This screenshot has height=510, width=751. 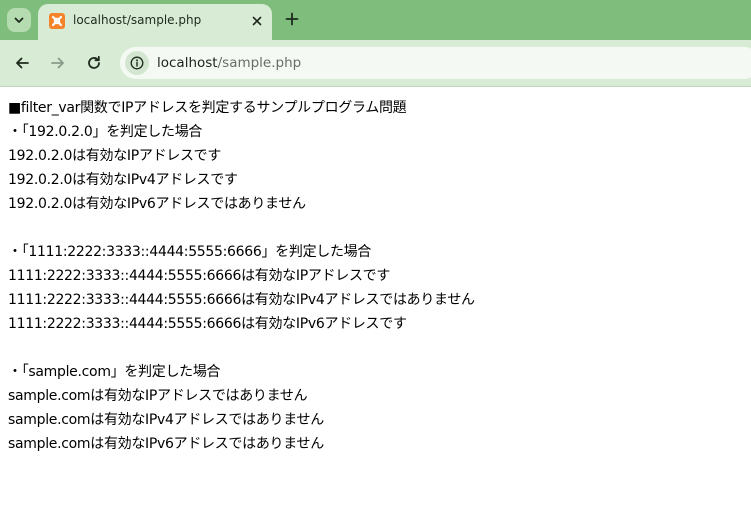 I want to click on back-arrow-icon, so click(x=22, y=63).